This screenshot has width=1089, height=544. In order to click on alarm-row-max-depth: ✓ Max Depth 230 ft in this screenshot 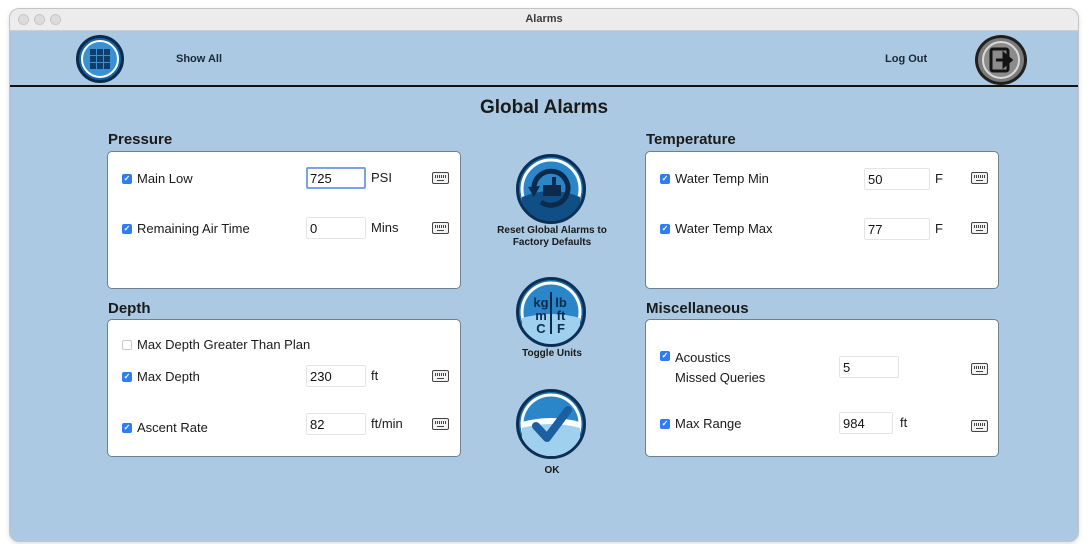, I will do `click(284, 377)`.